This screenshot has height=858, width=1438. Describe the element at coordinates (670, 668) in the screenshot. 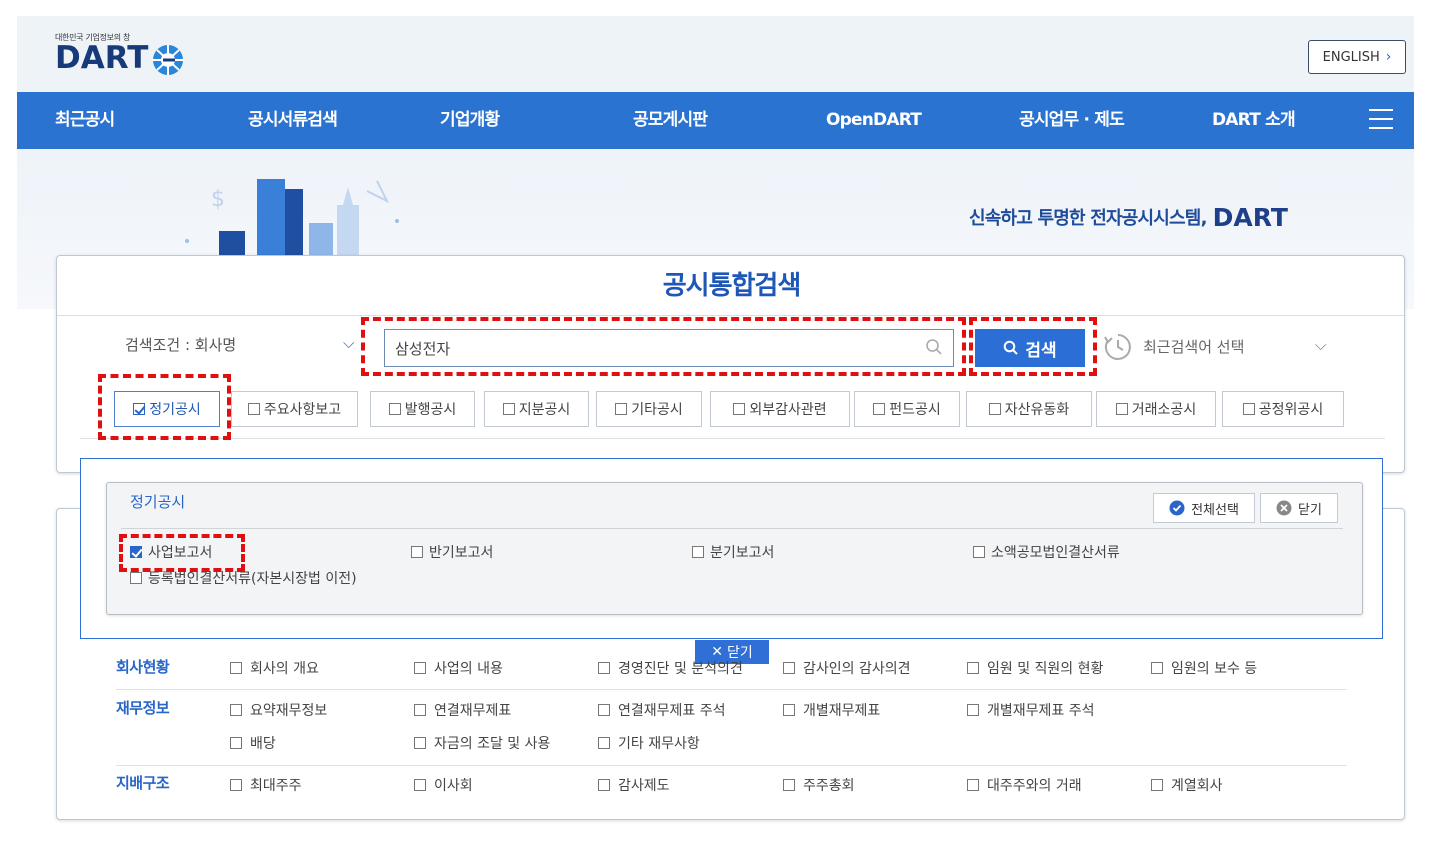

I see `option-management-analysis: 경영진단 및 분석의견` at that location.